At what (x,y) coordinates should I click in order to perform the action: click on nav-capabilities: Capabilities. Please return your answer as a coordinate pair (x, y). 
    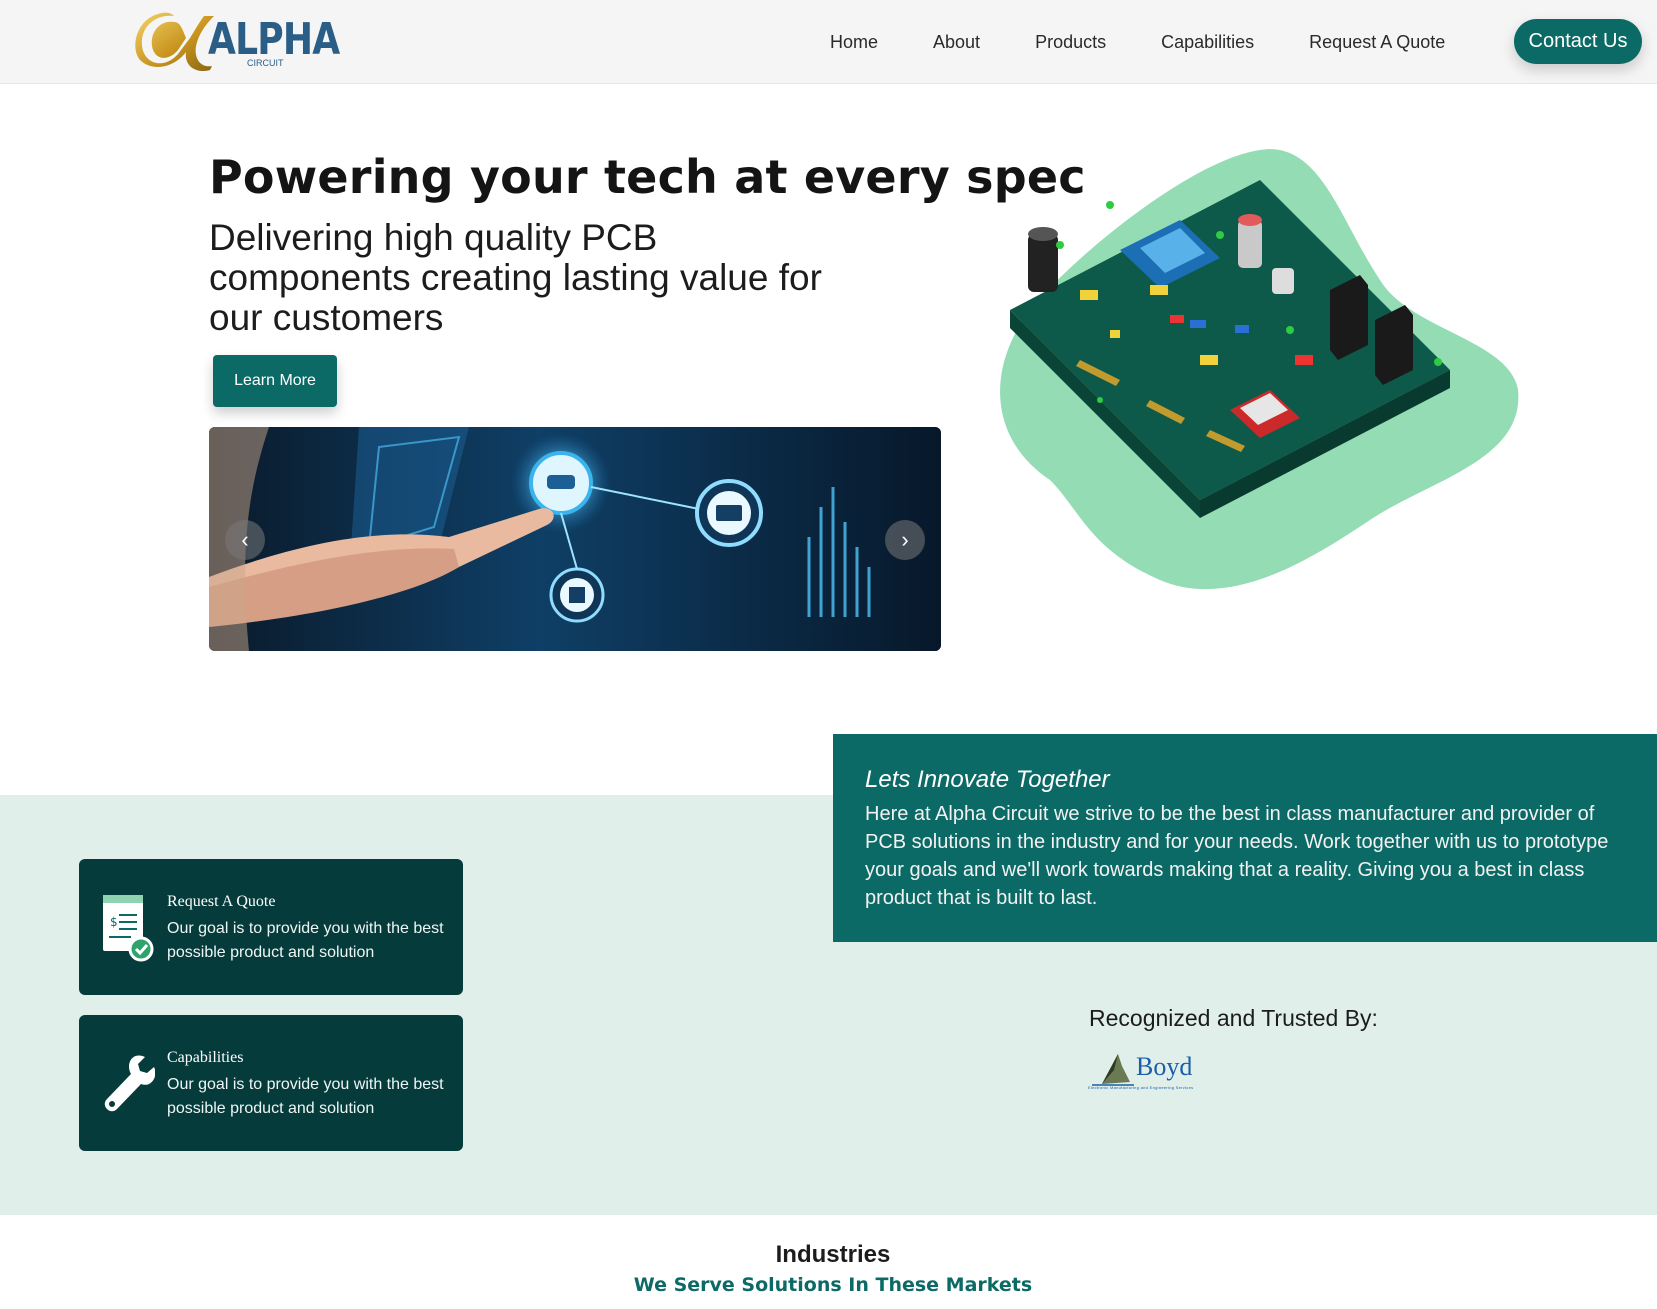
    Looking at the image, I should click on (1207, 42).